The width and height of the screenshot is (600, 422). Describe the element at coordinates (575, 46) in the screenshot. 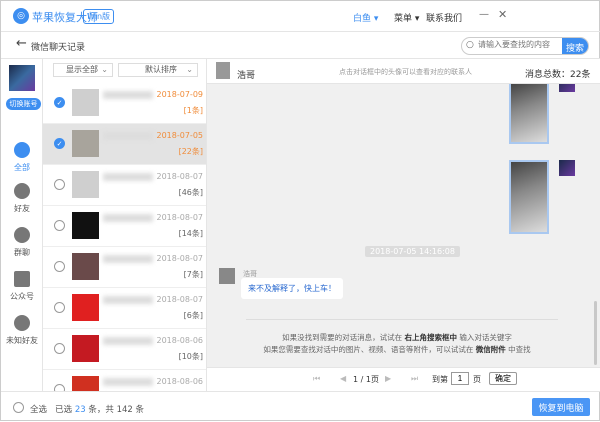

I see `search-button: 搜索` at that location.